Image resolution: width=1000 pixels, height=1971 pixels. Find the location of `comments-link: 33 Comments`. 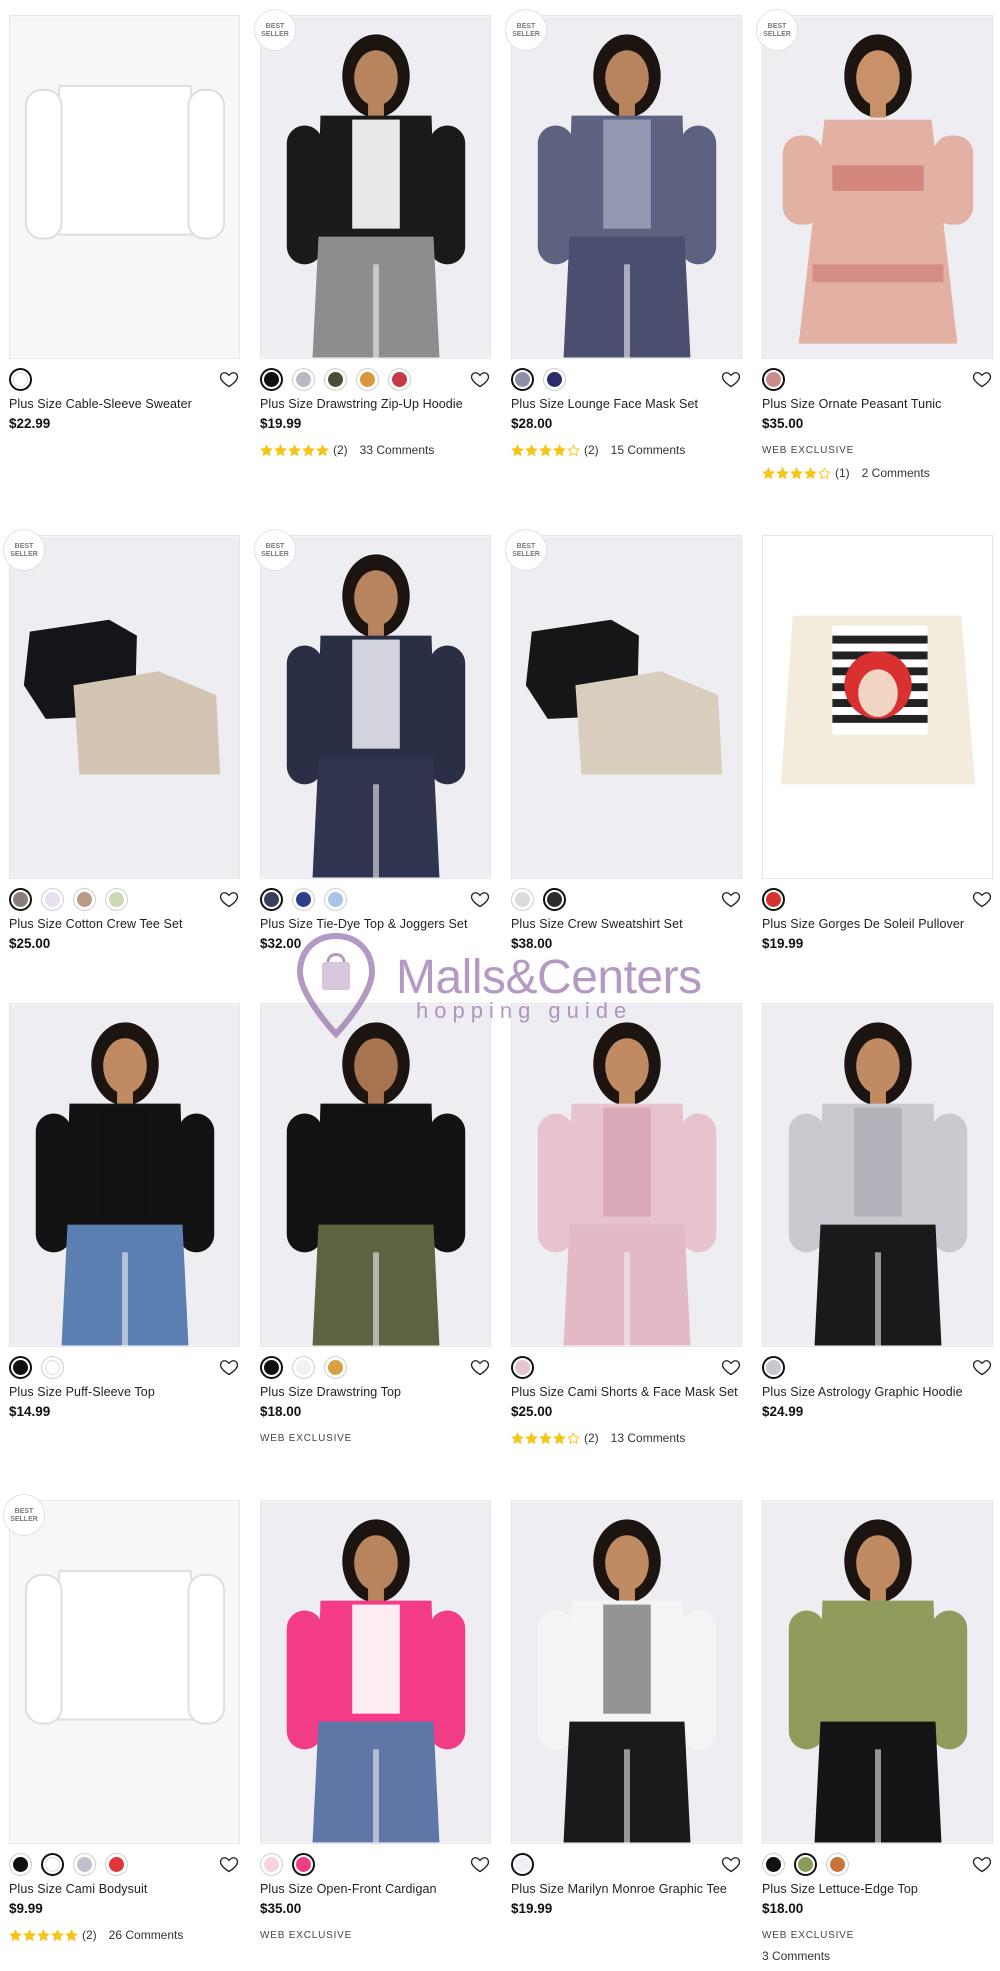

comments-link: 33 Comments is located at coordinates (397, 450).